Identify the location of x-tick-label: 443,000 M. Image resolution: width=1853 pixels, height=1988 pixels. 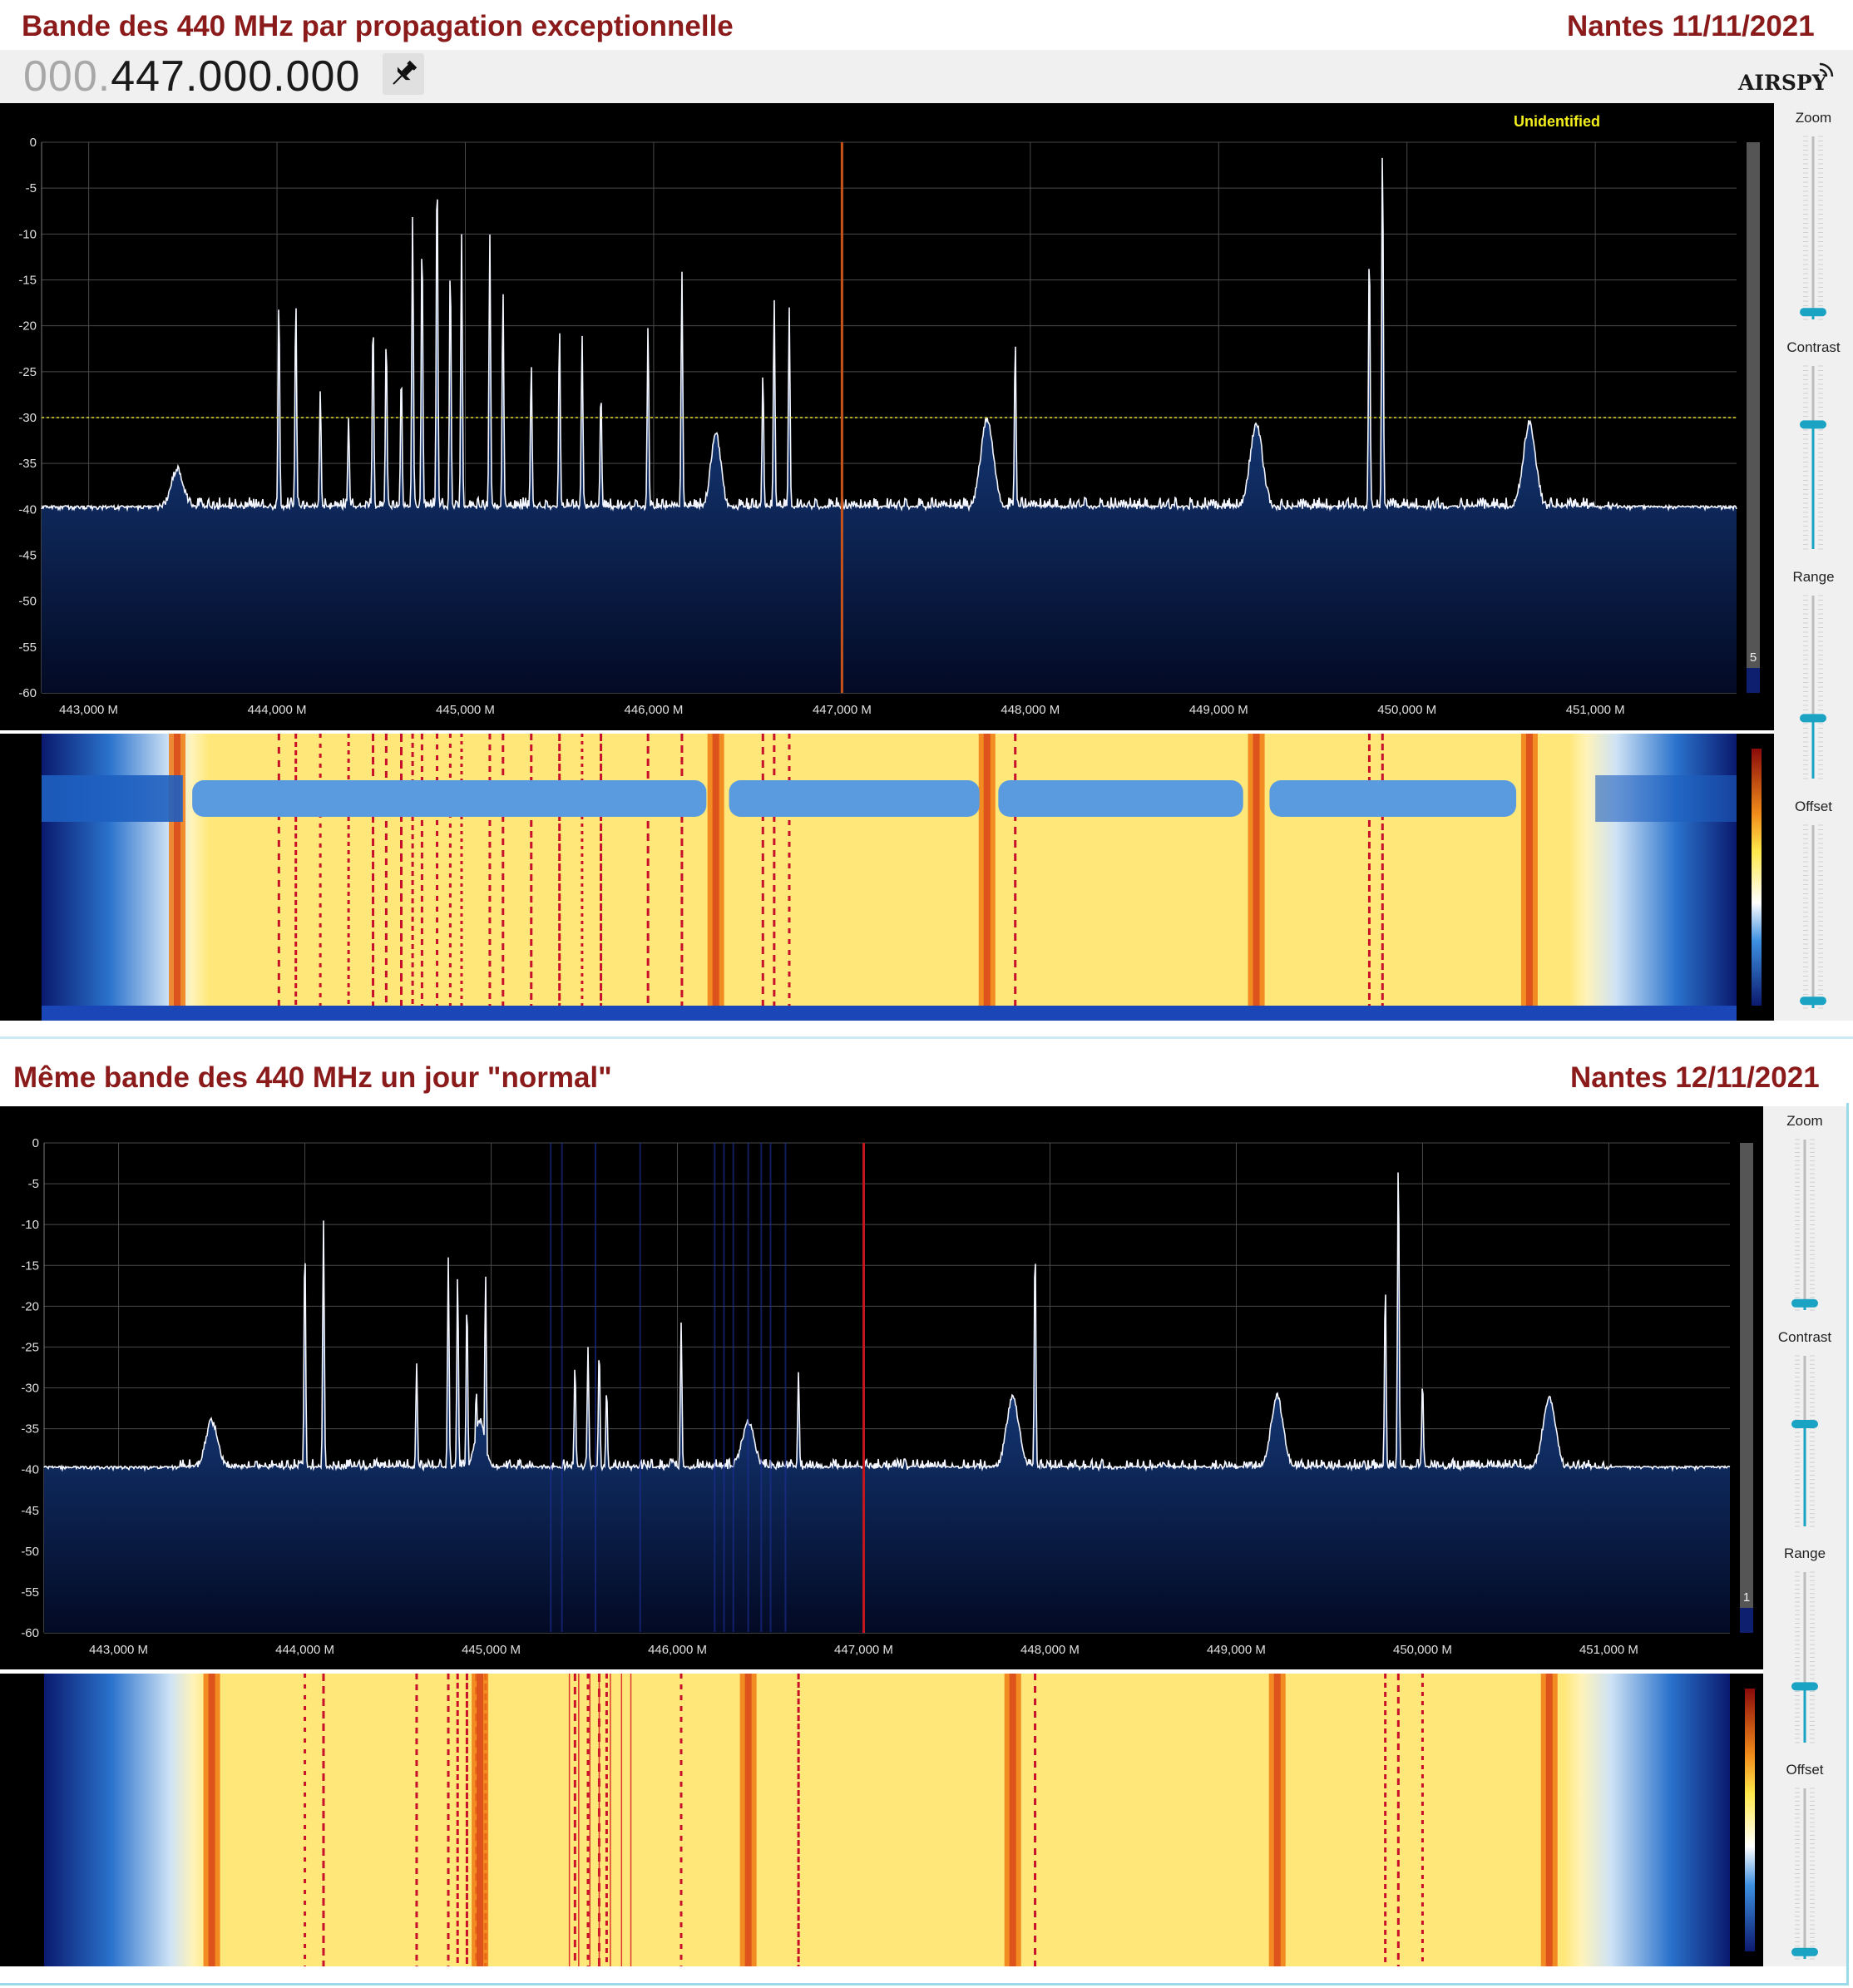
(118, 1650).